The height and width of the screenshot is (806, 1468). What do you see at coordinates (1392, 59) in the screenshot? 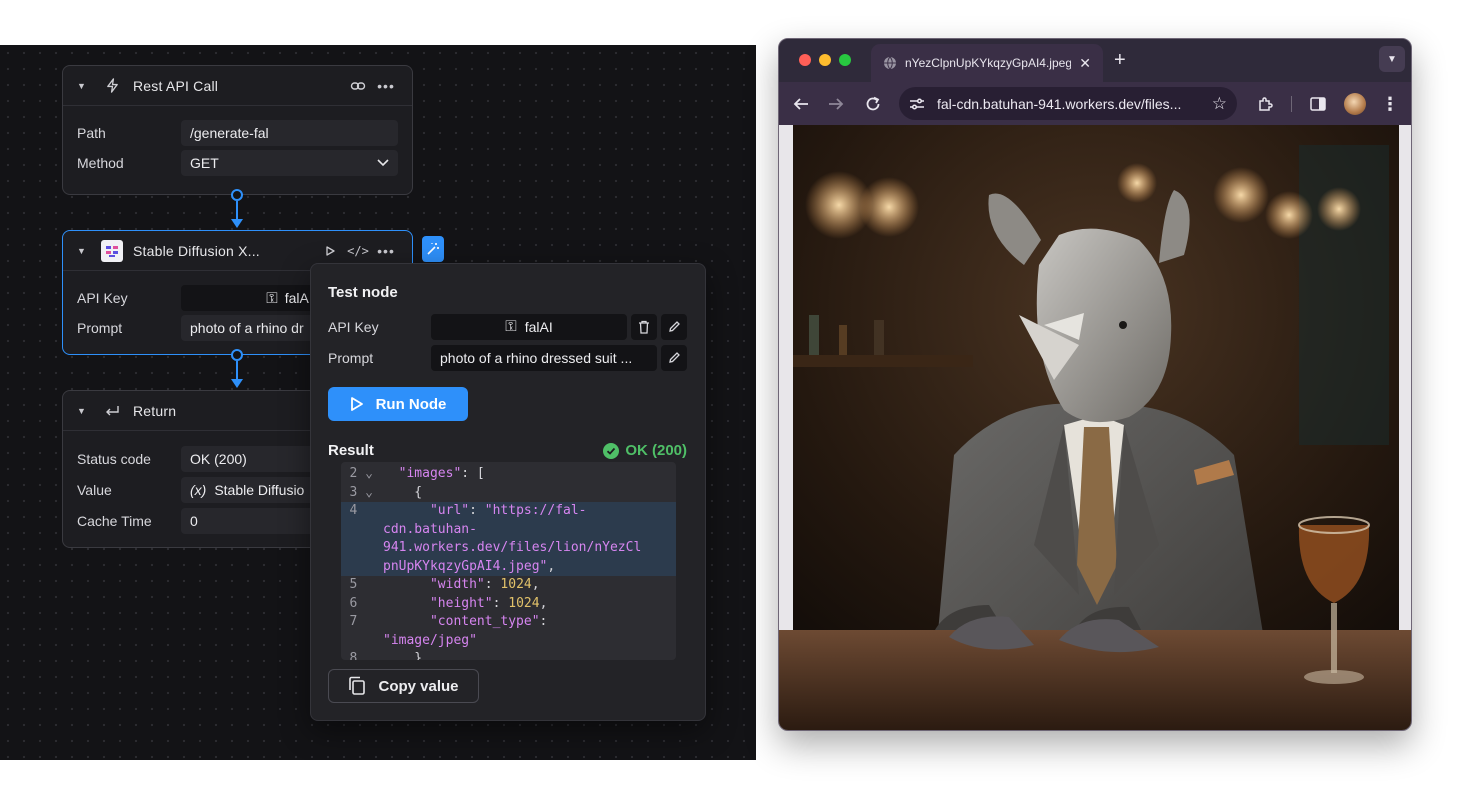
I see `tab-search-icon: ▼` at bounding box center [1392, 59].